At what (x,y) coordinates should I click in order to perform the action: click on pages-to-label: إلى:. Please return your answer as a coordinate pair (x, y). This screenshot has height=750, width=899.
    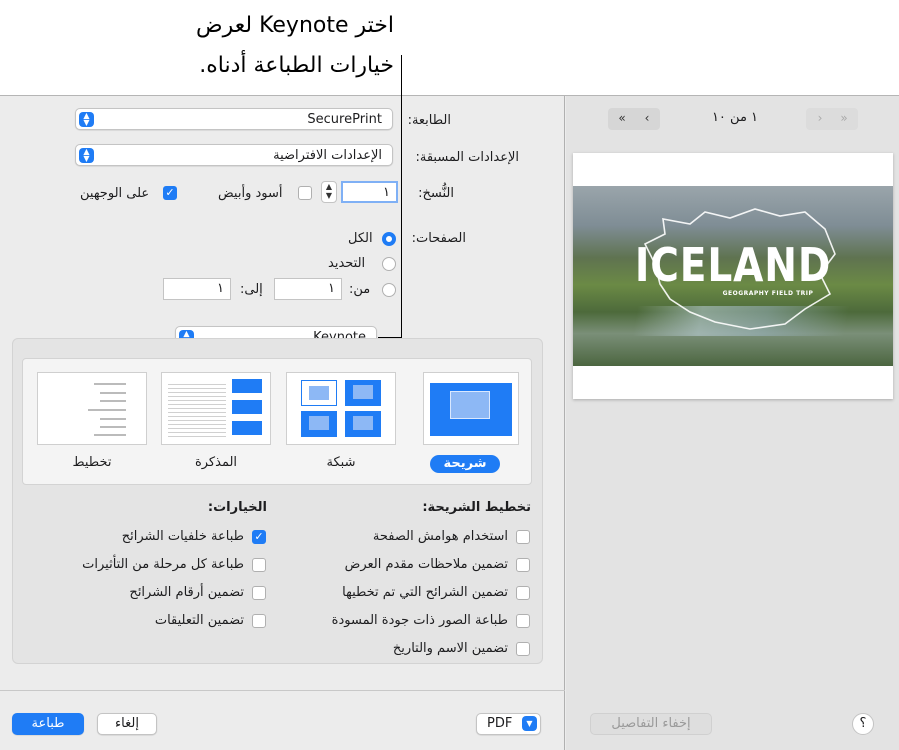
    Looking at the image, I should click on (251, 289).